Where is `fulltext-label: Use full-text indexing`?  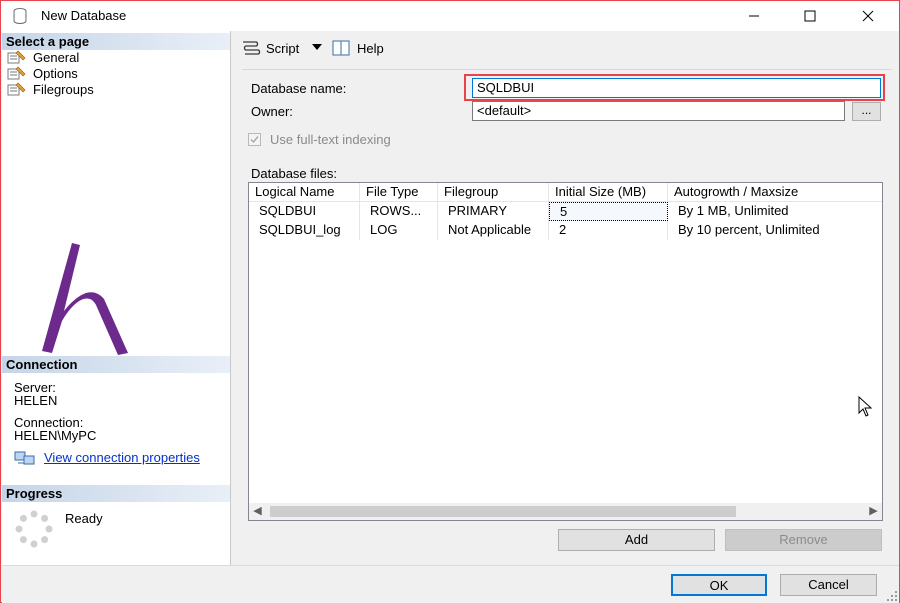
fulltext-label: Use full-text indexing is located at coordinates (330, 139).